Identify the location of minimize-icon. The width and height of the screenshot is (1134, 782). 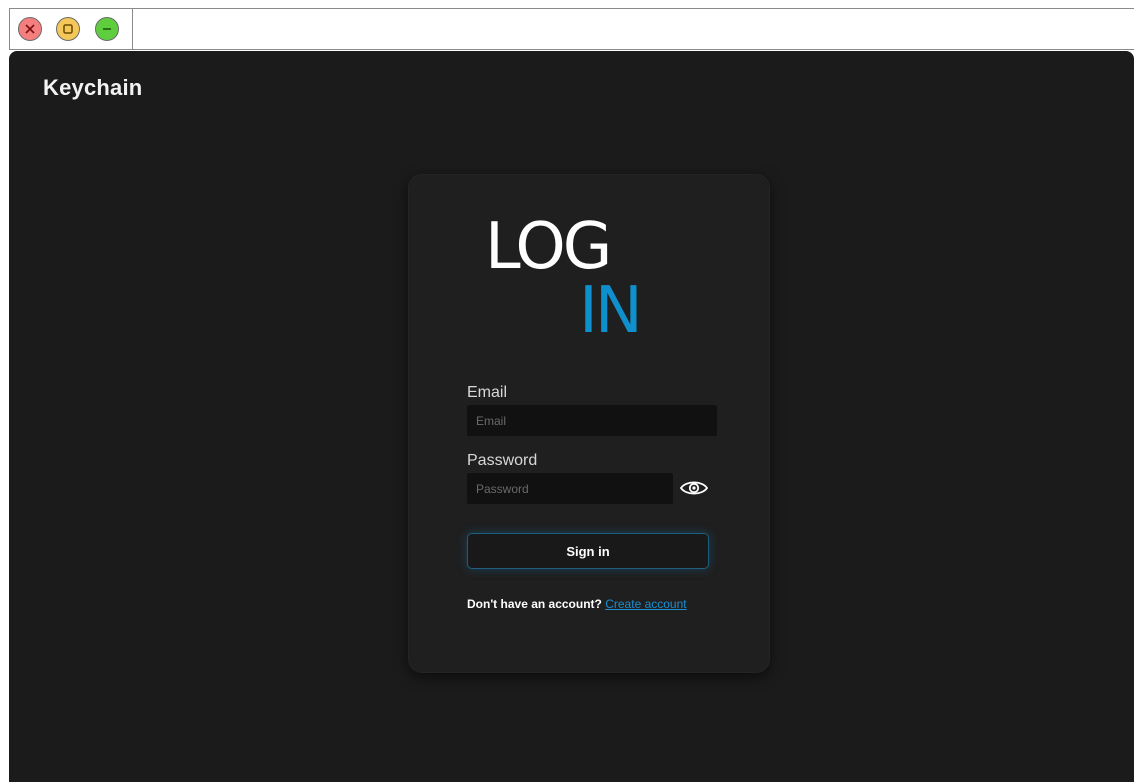
(107, 29).